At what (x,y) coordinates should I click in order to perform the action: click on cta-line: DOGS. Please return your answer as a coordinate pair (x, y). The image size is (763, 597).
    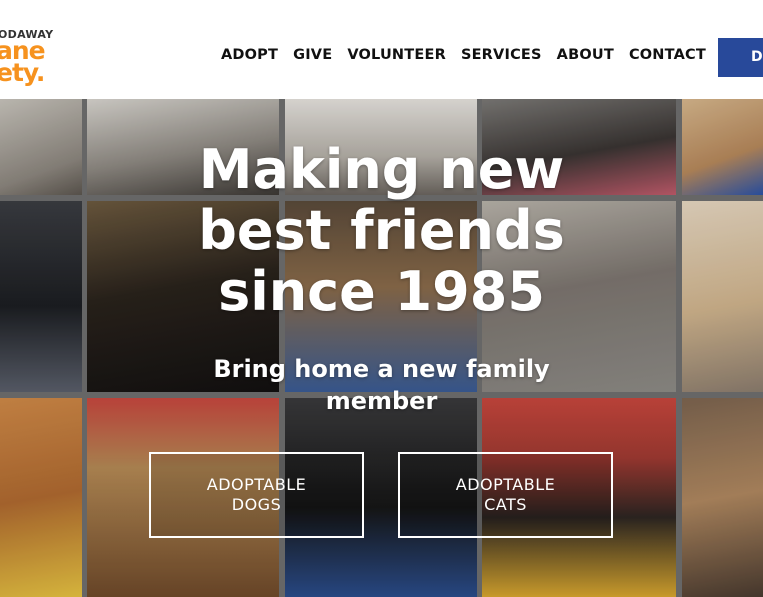
    Looking at the image, I should click on (256, 504).